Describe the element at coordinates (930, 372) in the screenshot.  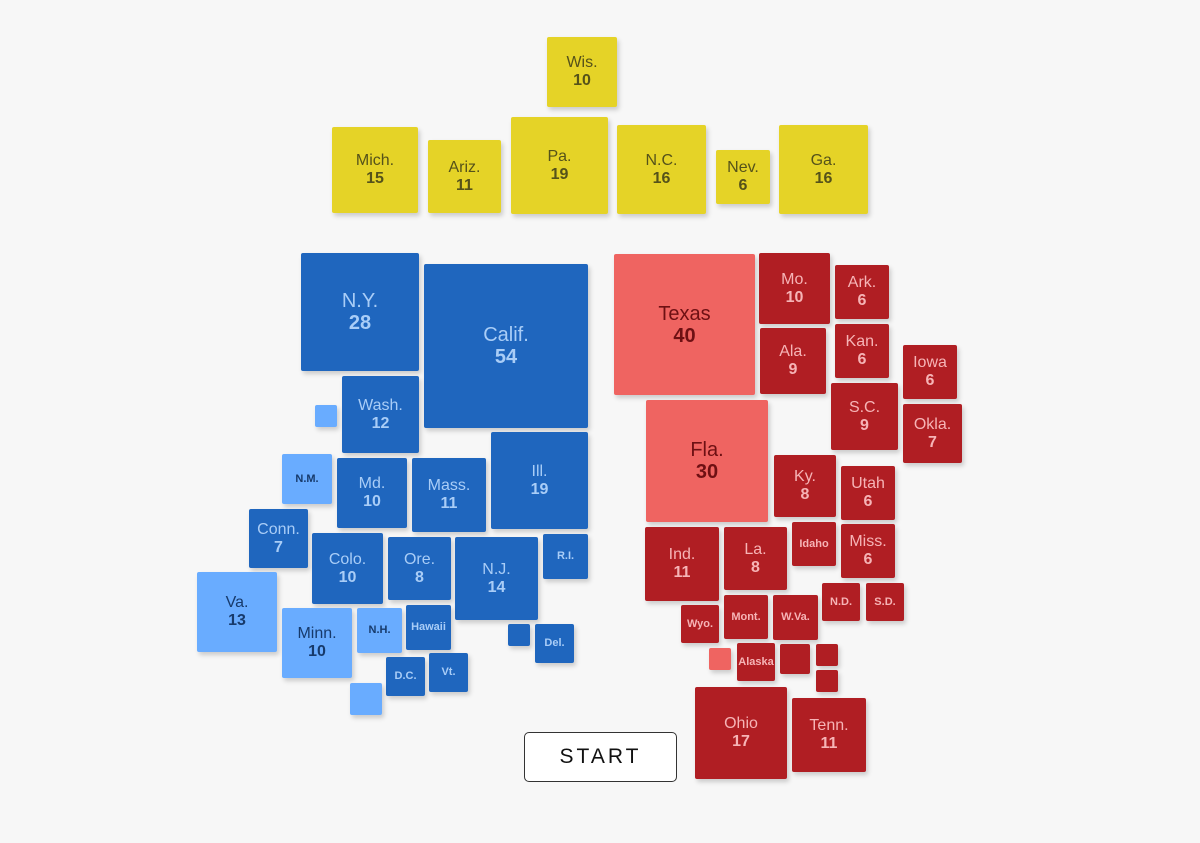
I see `state-tile-iowa: Iowa 6` at that location.